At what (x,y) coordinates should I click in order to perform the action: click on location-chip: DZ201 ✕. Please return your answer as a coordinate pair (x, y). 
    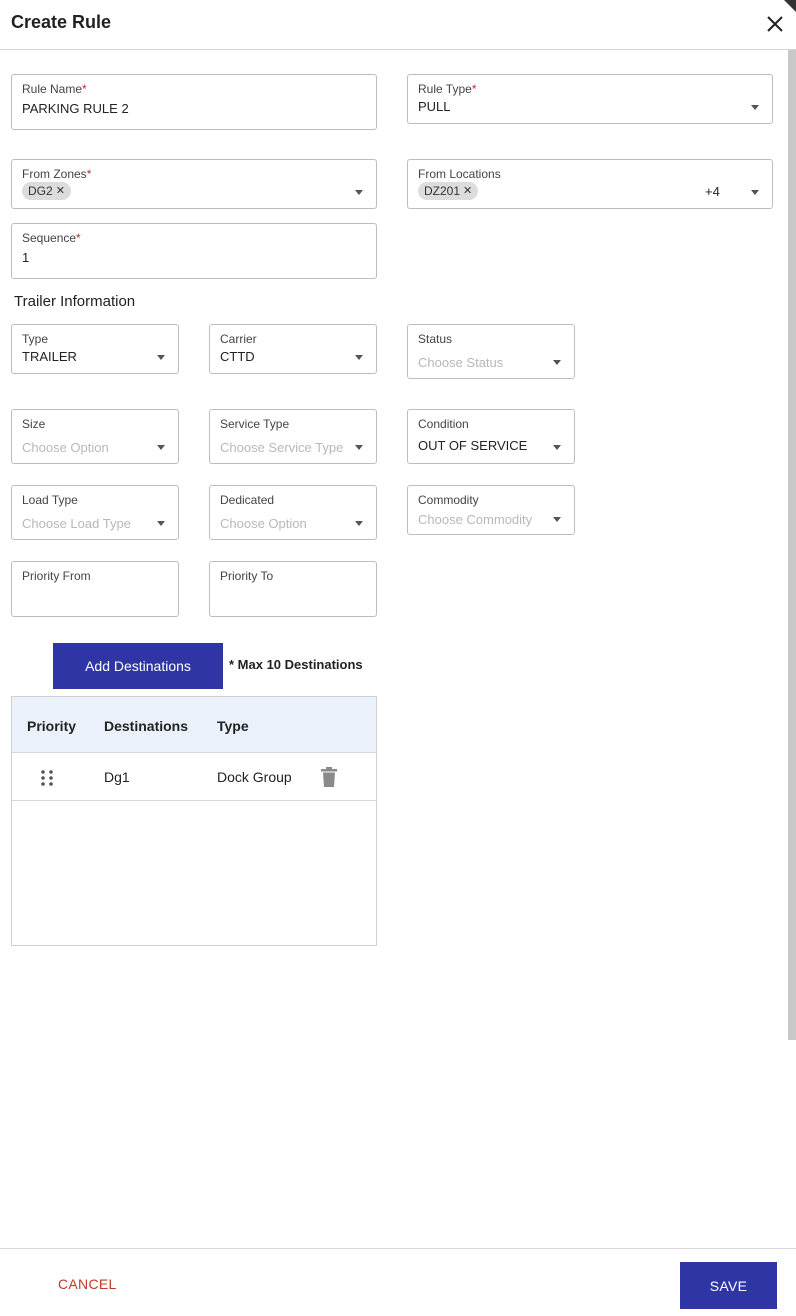
    Looking at the image, I should click on (448, 191).